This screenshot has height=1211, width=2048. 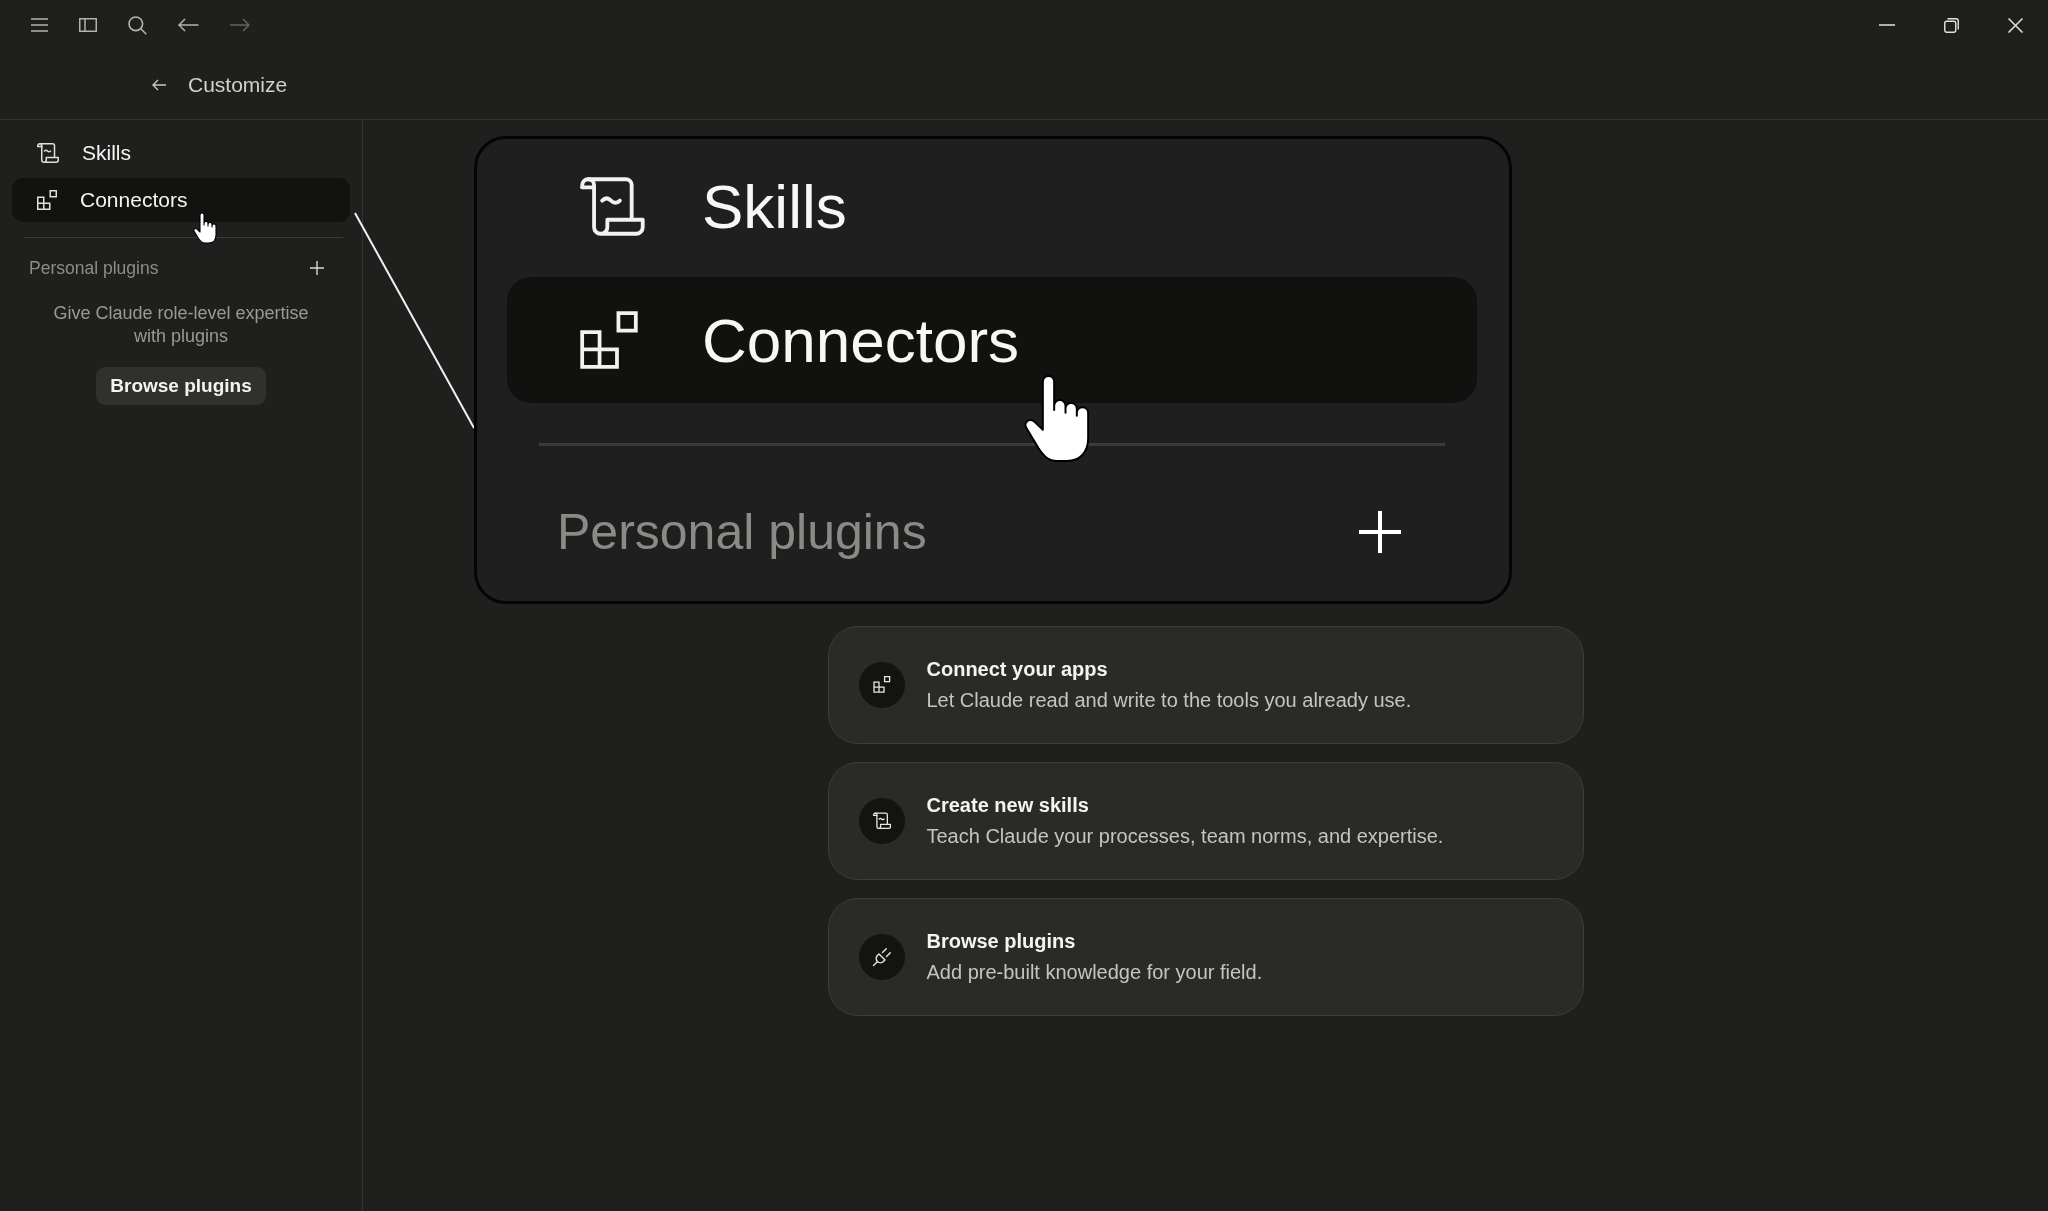 I want to click on card-title: Browse plugins, so click(x=1001, y=941).